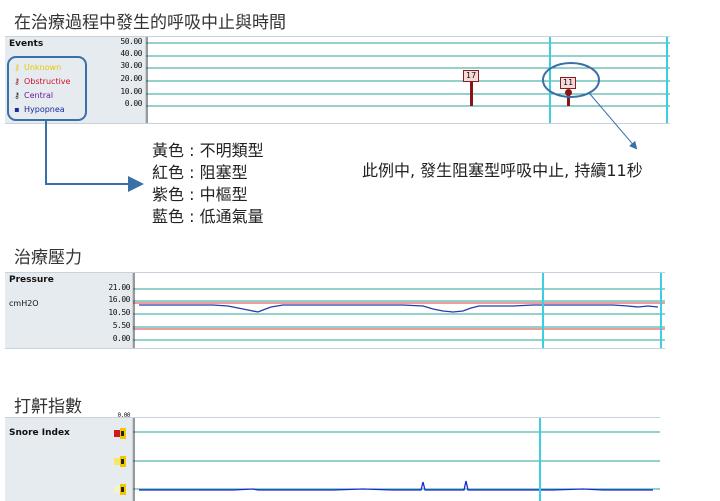 This screenshot has width=720, height=501. I want to click on pressure-y-tick: 5.50, so click(121, 325).